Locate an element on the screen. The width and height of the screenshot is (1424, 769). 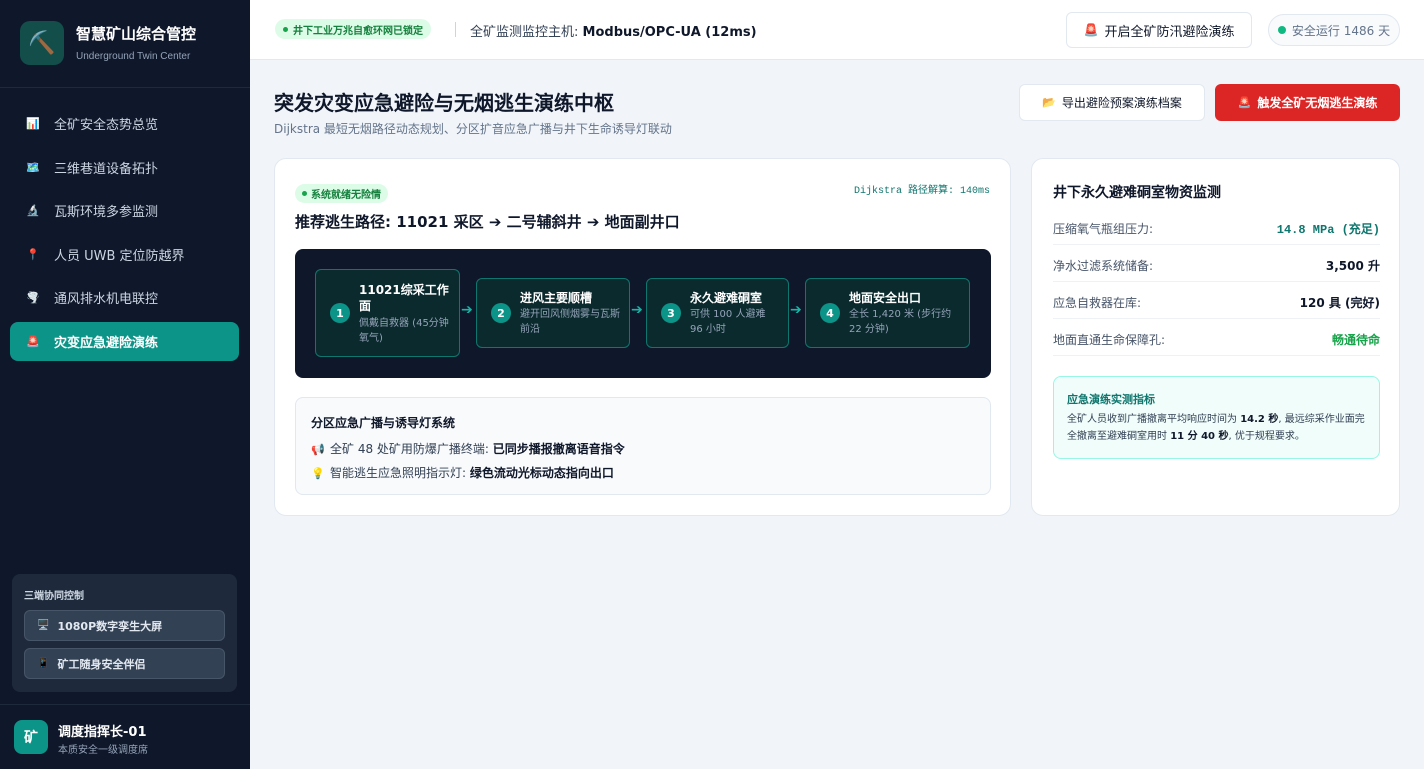
miner-companion-button: 📱 矿工随身安全伴侣 is located at coordinates (124, 663).